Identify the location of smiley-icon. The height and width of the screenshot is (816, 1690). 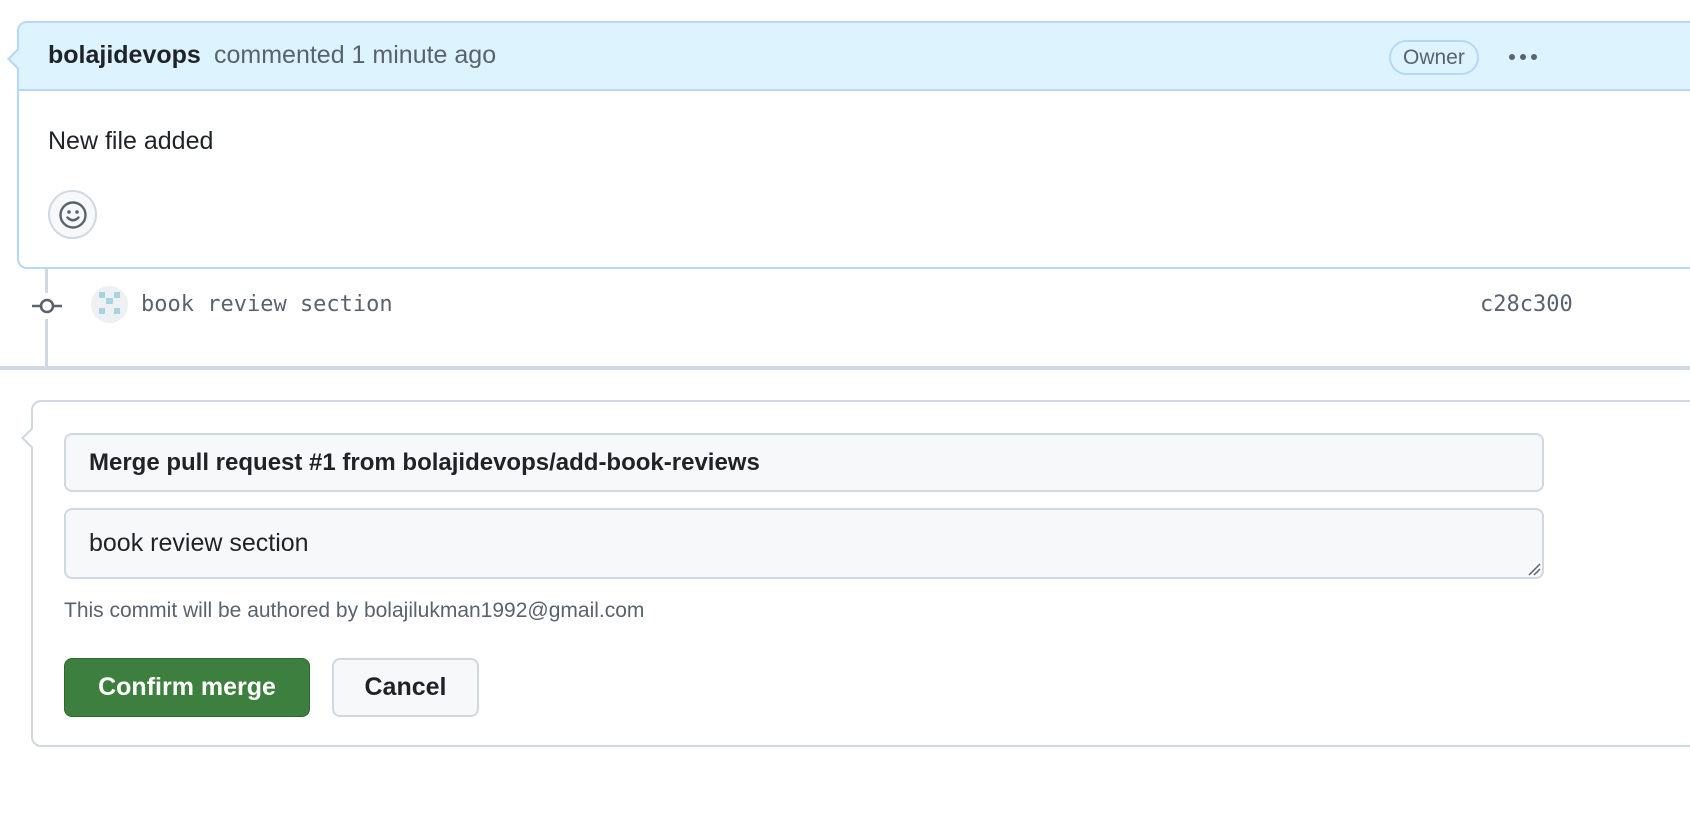
(72, 214).